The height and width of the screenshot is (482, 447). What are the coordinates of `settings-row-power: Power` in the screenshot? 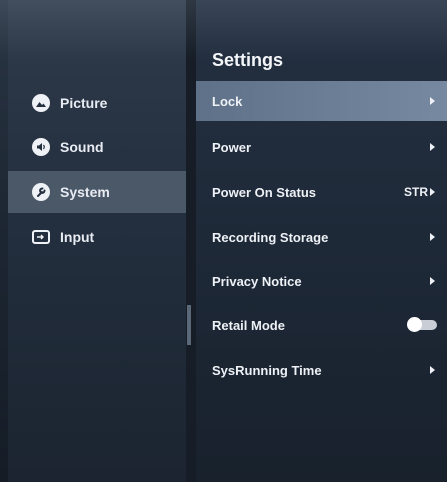 It's located at (321, 147).